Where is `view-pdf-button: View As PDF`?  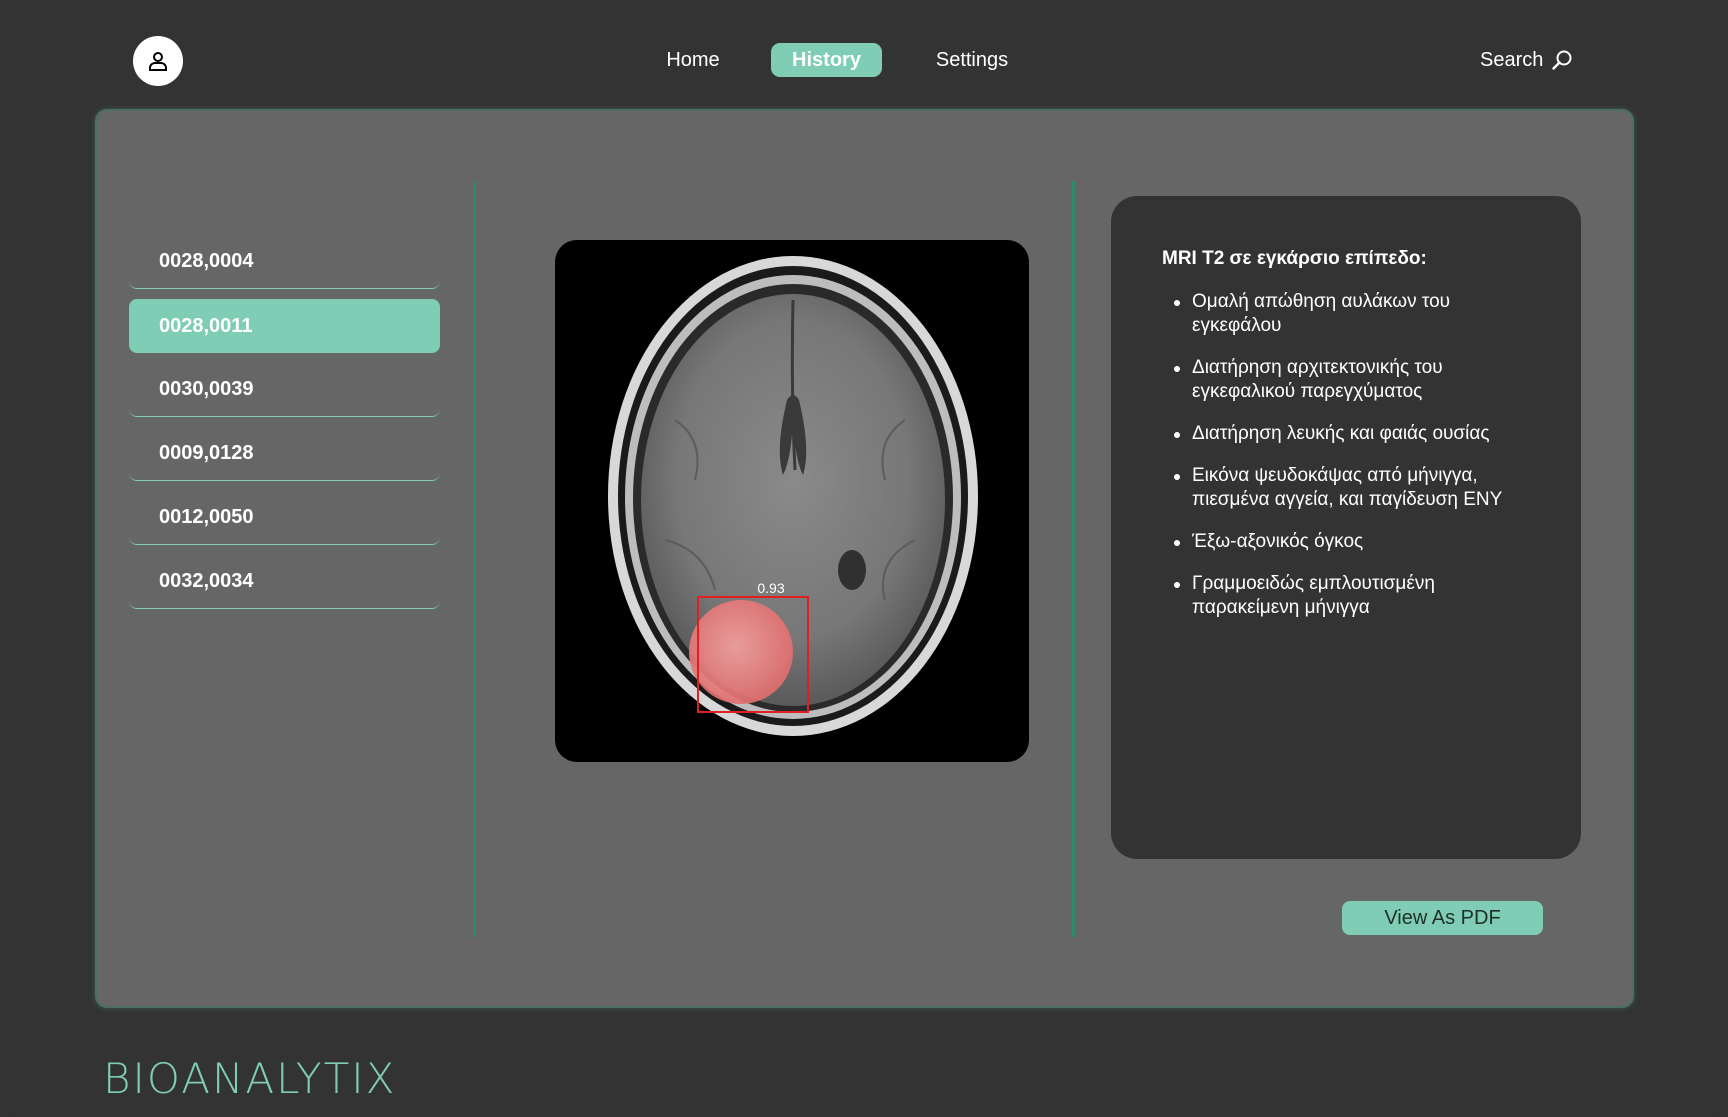 view-pdf-button: View As PDF is located at coordinates (1442, 918).